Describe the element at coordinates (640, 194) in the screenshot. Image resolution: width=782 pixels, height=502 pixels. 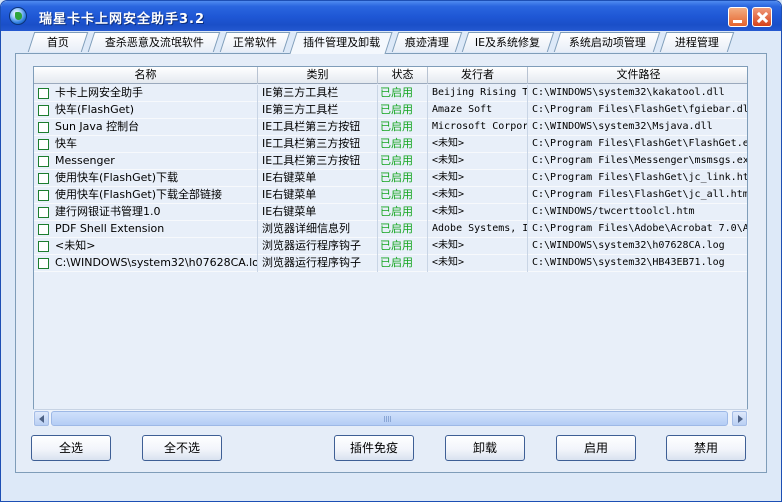
I see `plugin-path: C:\Program Files\FlashGet\jc_all.htm` at that location.